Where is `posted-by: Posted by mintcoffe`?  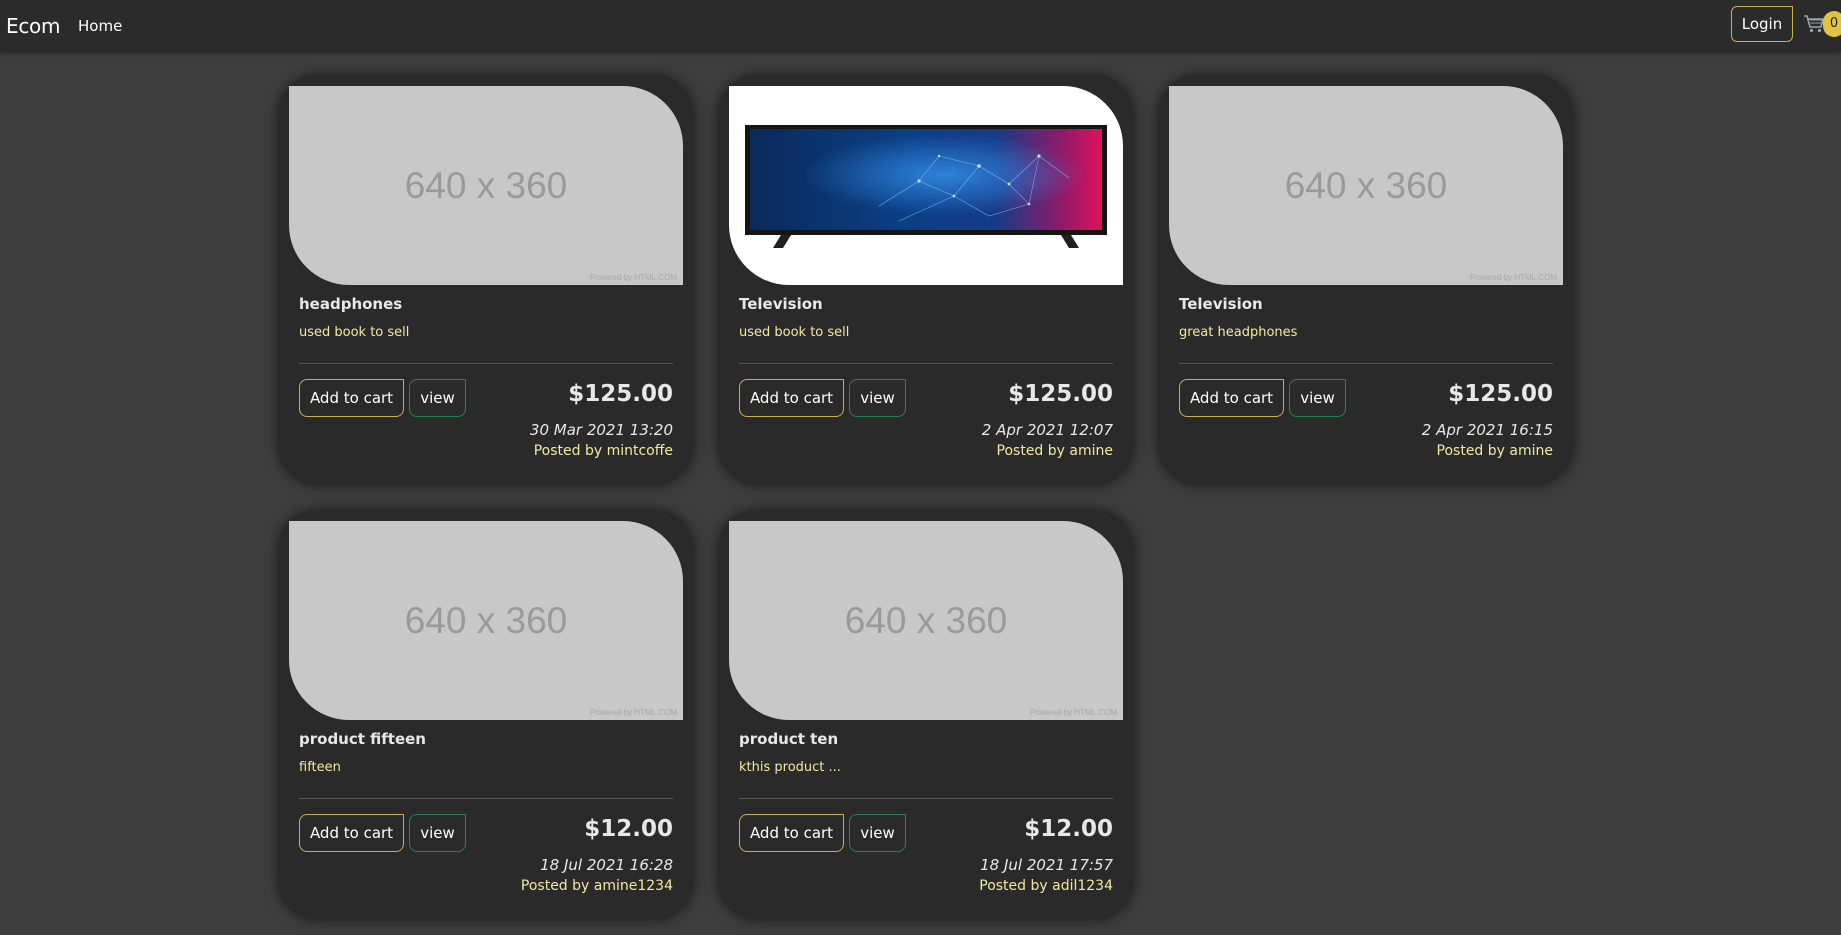 posted-by: Posted by mintcoffe is located at coordinates (603, 451).